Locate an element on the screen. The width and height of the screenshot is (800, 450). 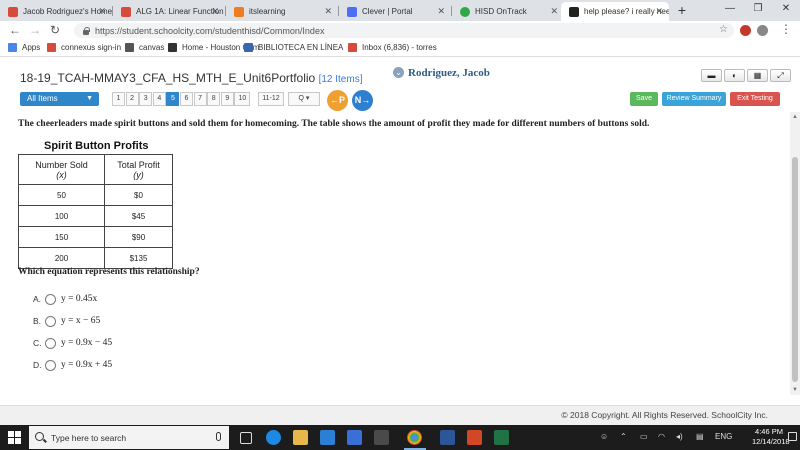
answer-choice-c: C. y = 0.9x − 45 is located at coordinates (72, 343).